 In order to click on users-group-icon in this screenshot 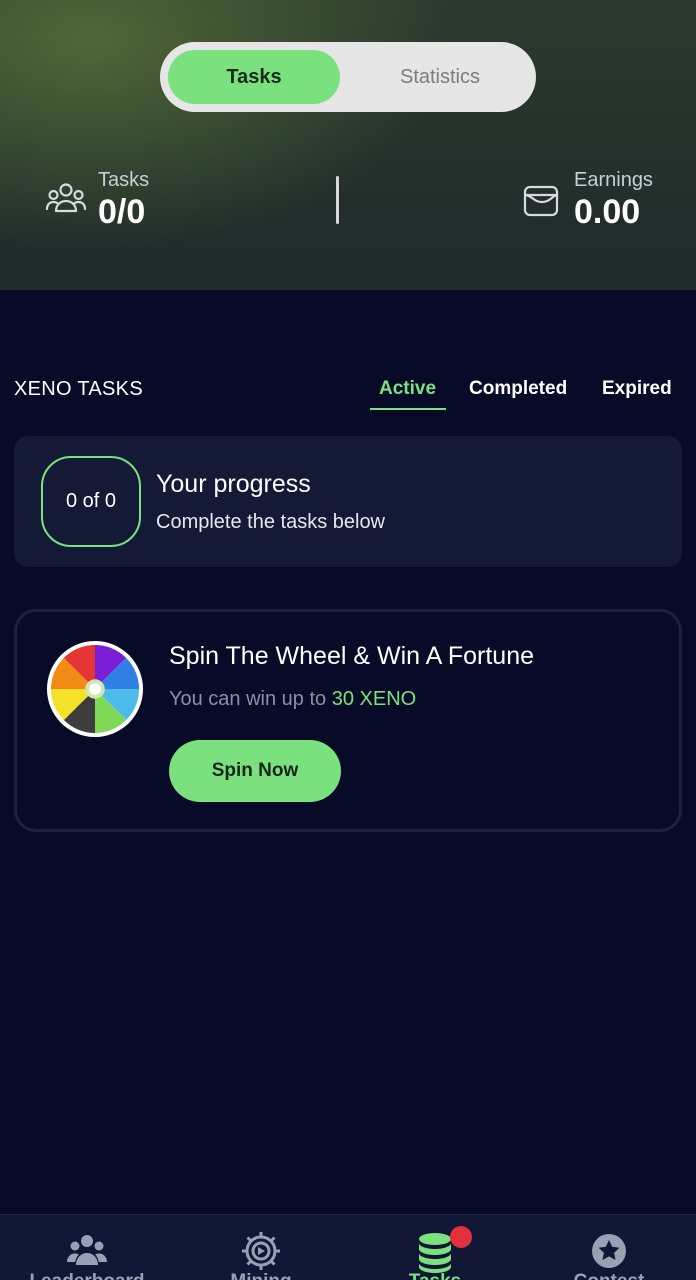, I will do `click(66, 198)`.